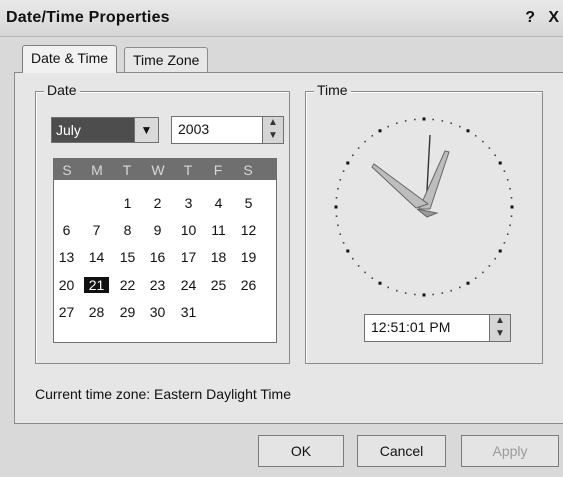 This screenshot has width=563, height=477. What do you see at coordinates (248, 230) in the screenshot?
I see `calendar-day: 12` at bounding box center [248, 230].